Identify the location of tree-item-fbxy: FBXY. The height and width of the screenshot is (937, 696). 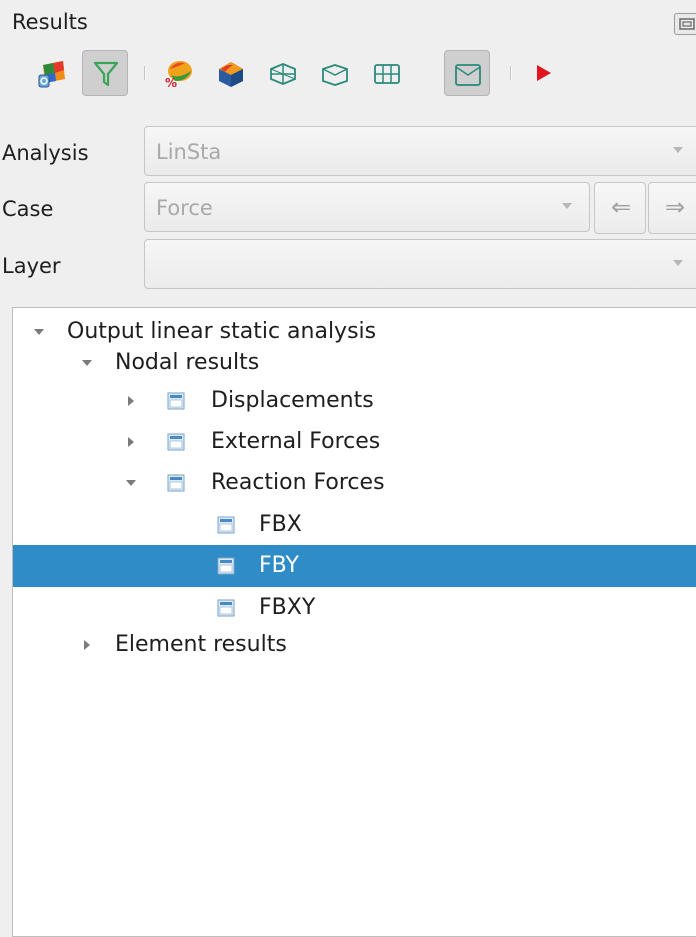
(354, 608).